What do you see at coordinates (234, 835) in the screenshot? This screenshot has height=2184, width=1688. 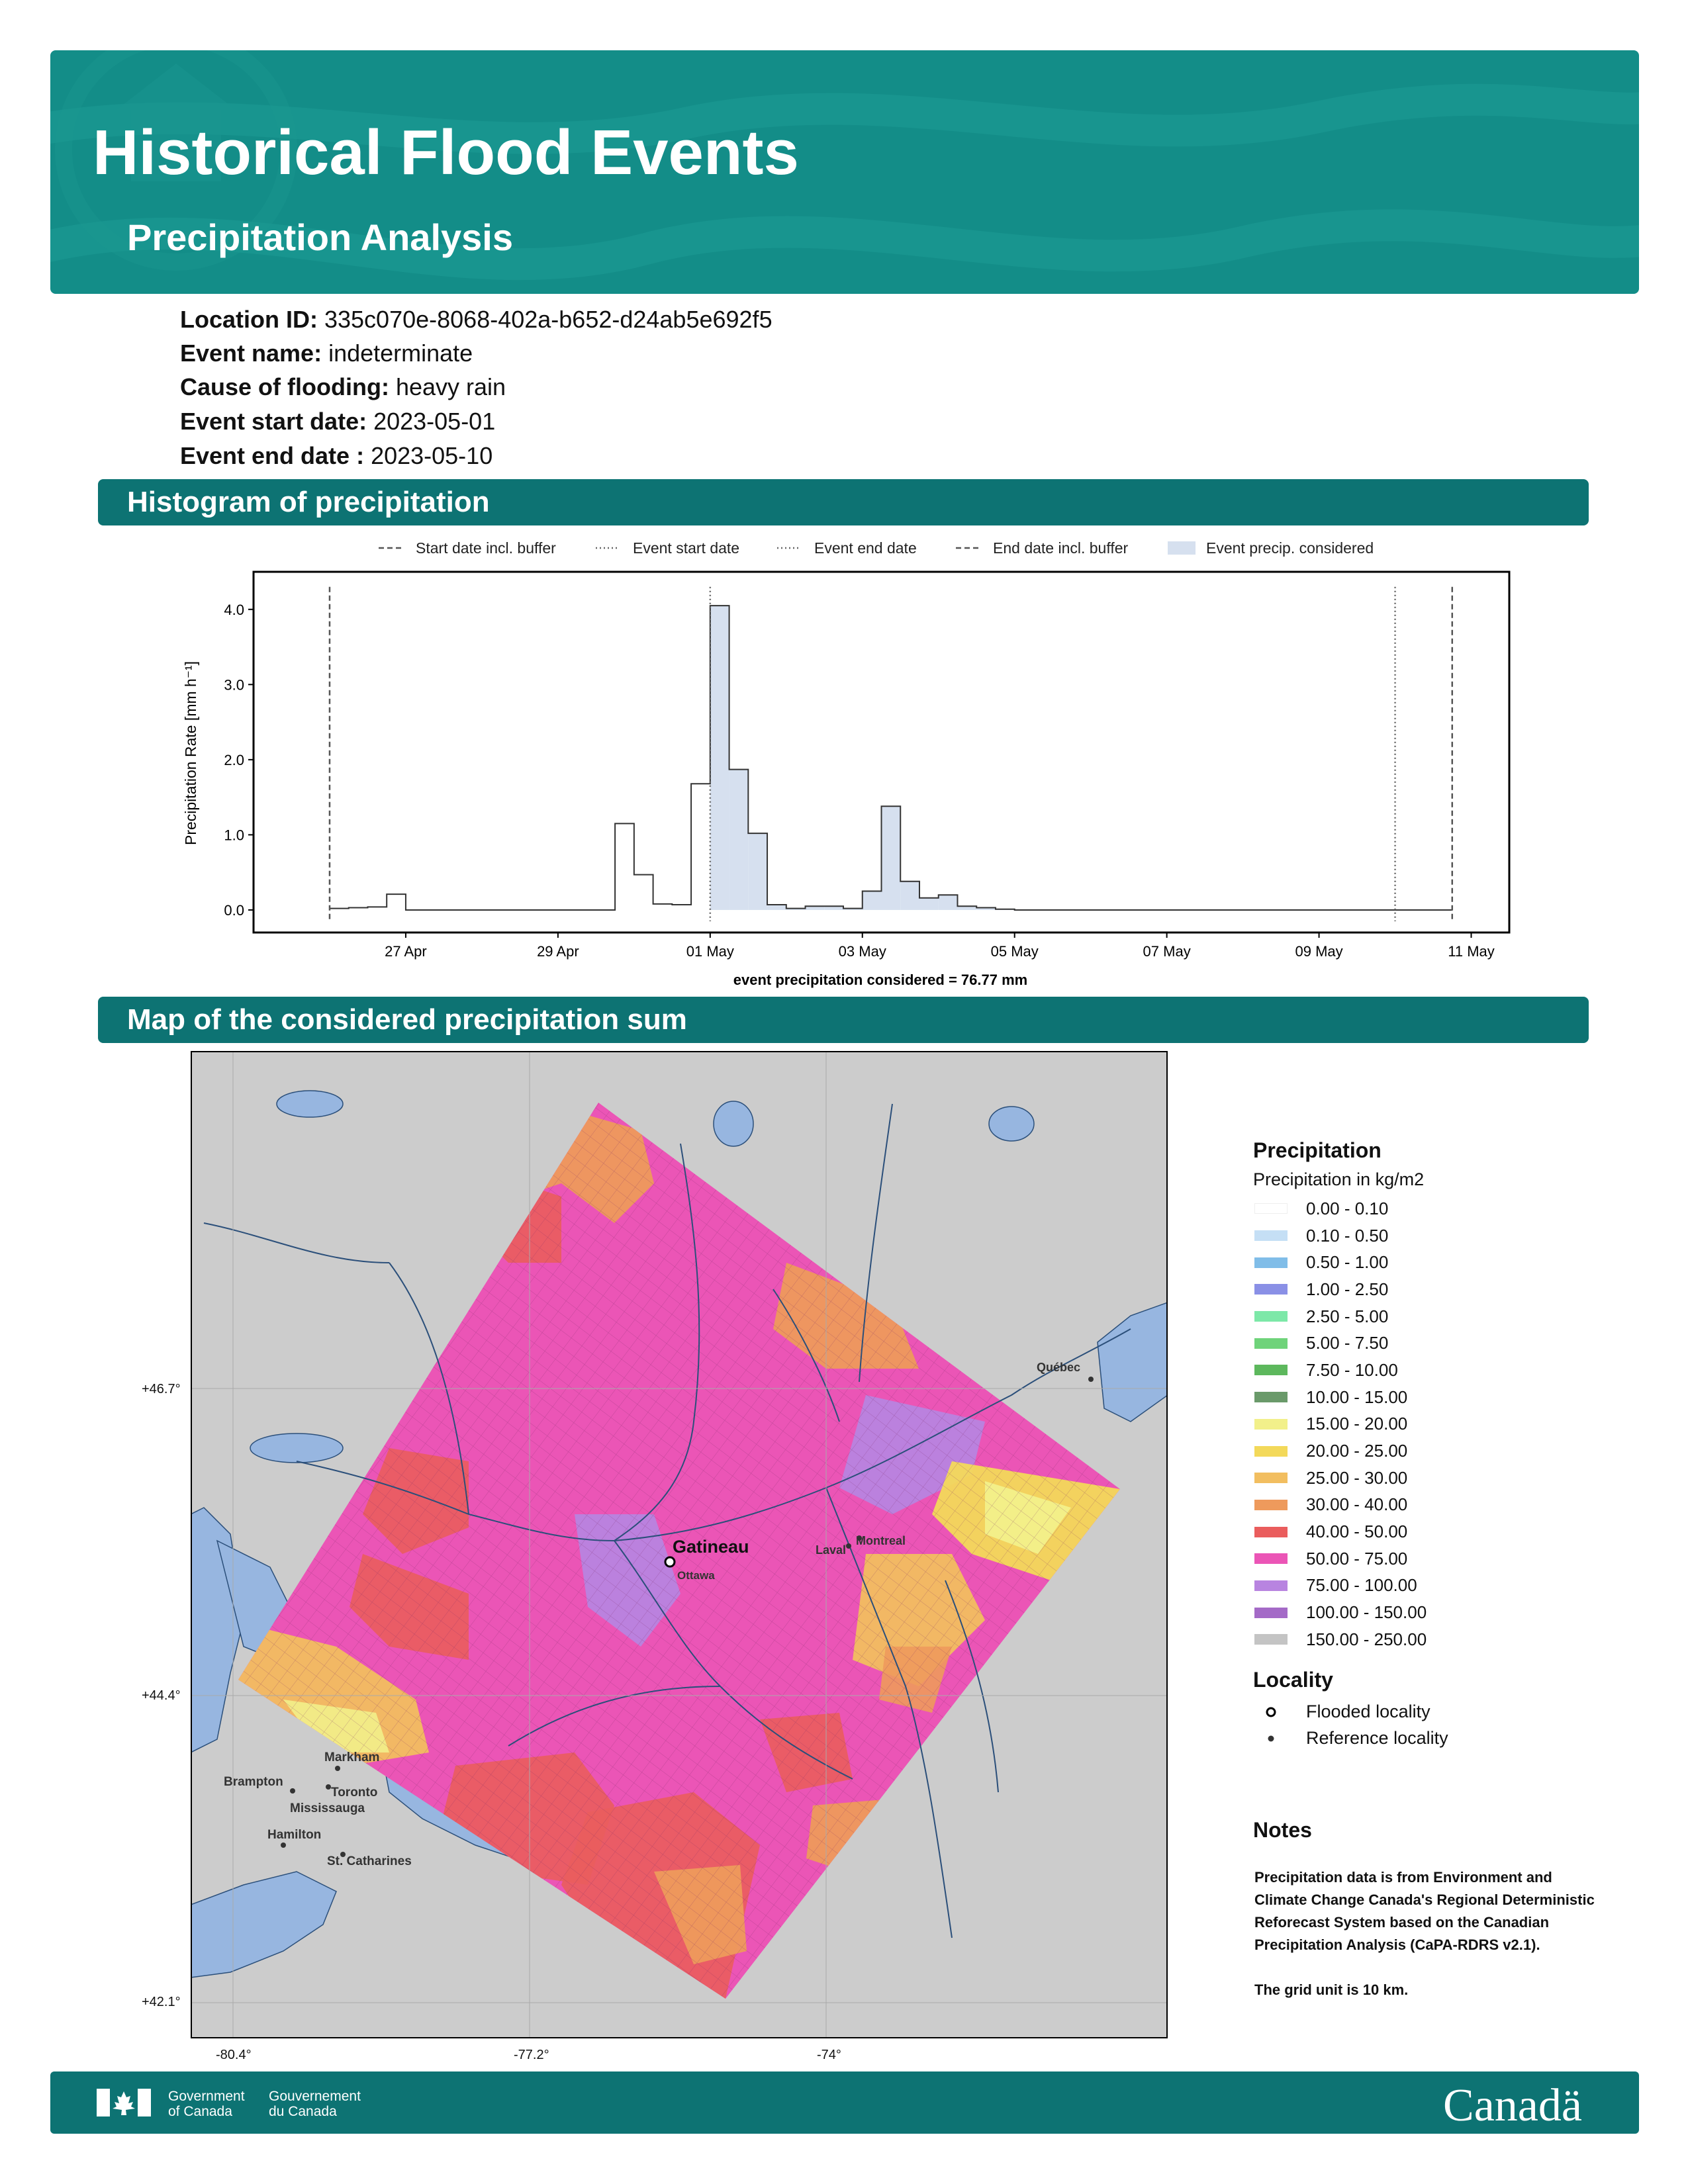 I see `y-tick-label: 1.0` at bounding box center [234, 835].